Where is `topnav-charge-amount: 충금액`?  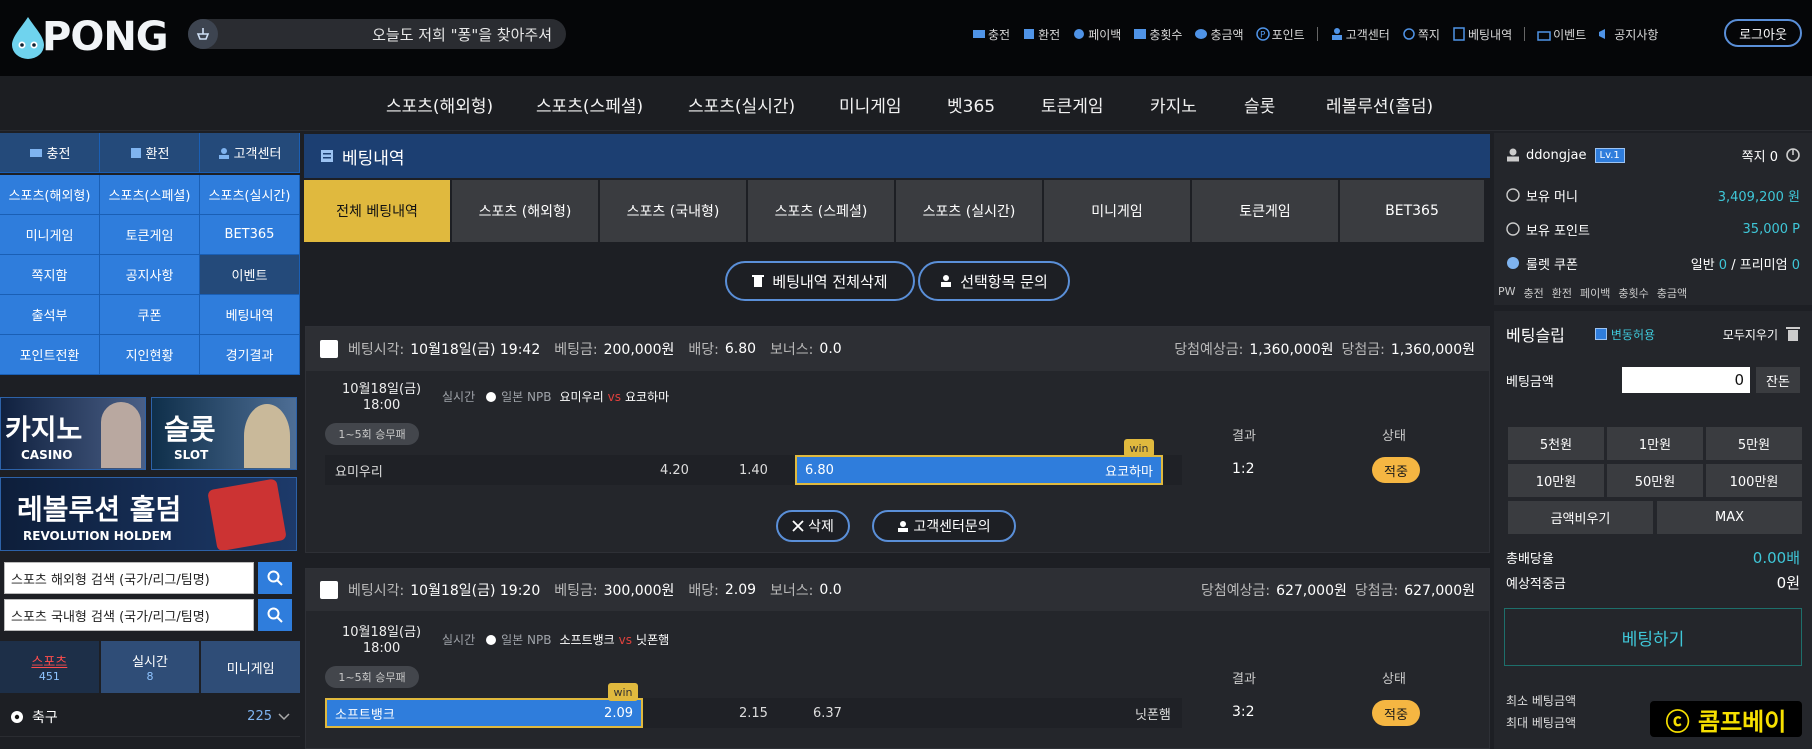
topnav-charge-amount: 충금액 is located at coordinates (1219, 34).